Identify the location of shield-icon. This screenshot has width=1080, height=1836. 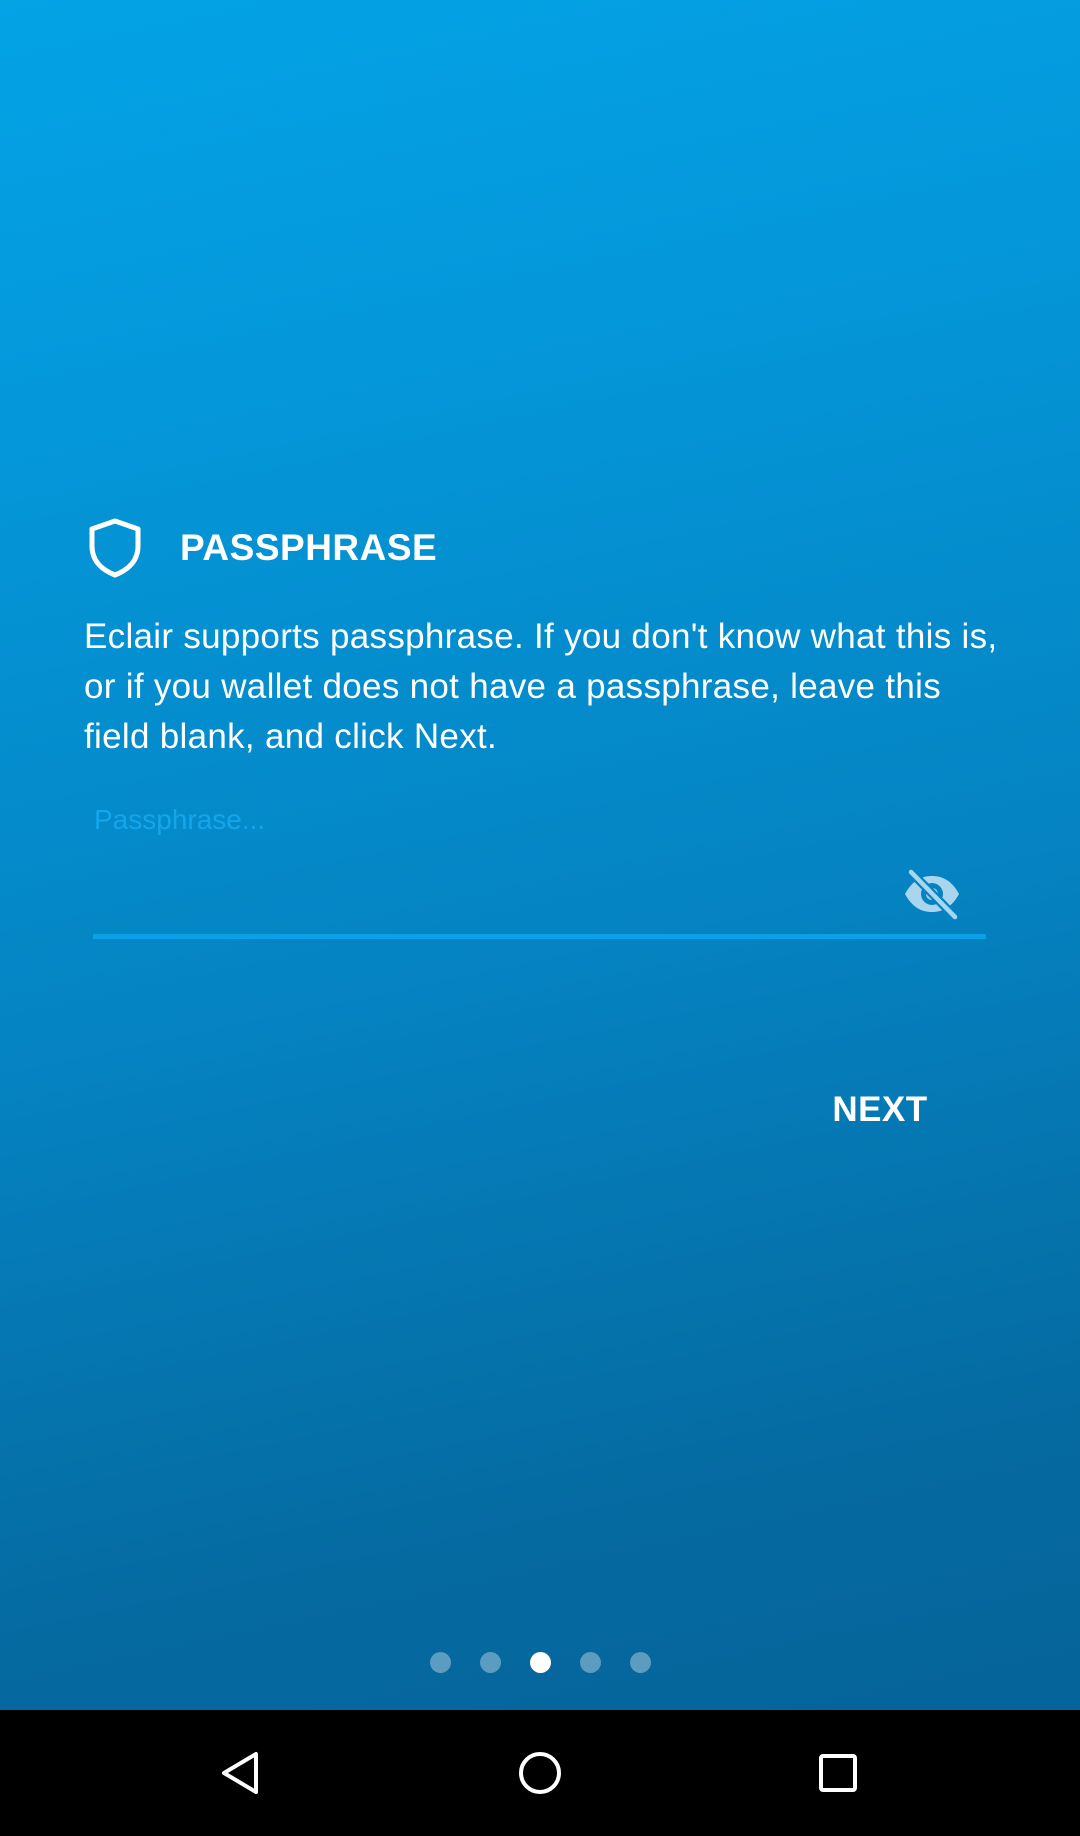
(115, 548).